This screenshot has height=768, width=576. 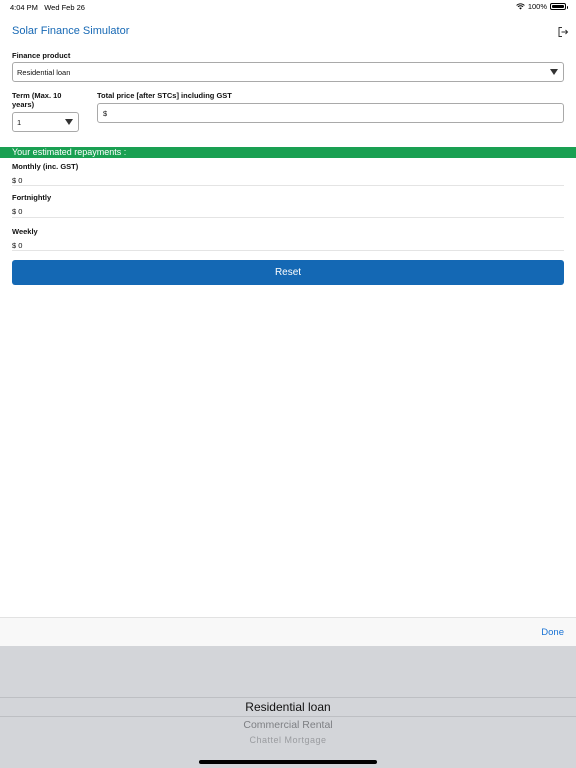 I want to click on picker-selection-top, so click(x=288, y=697).